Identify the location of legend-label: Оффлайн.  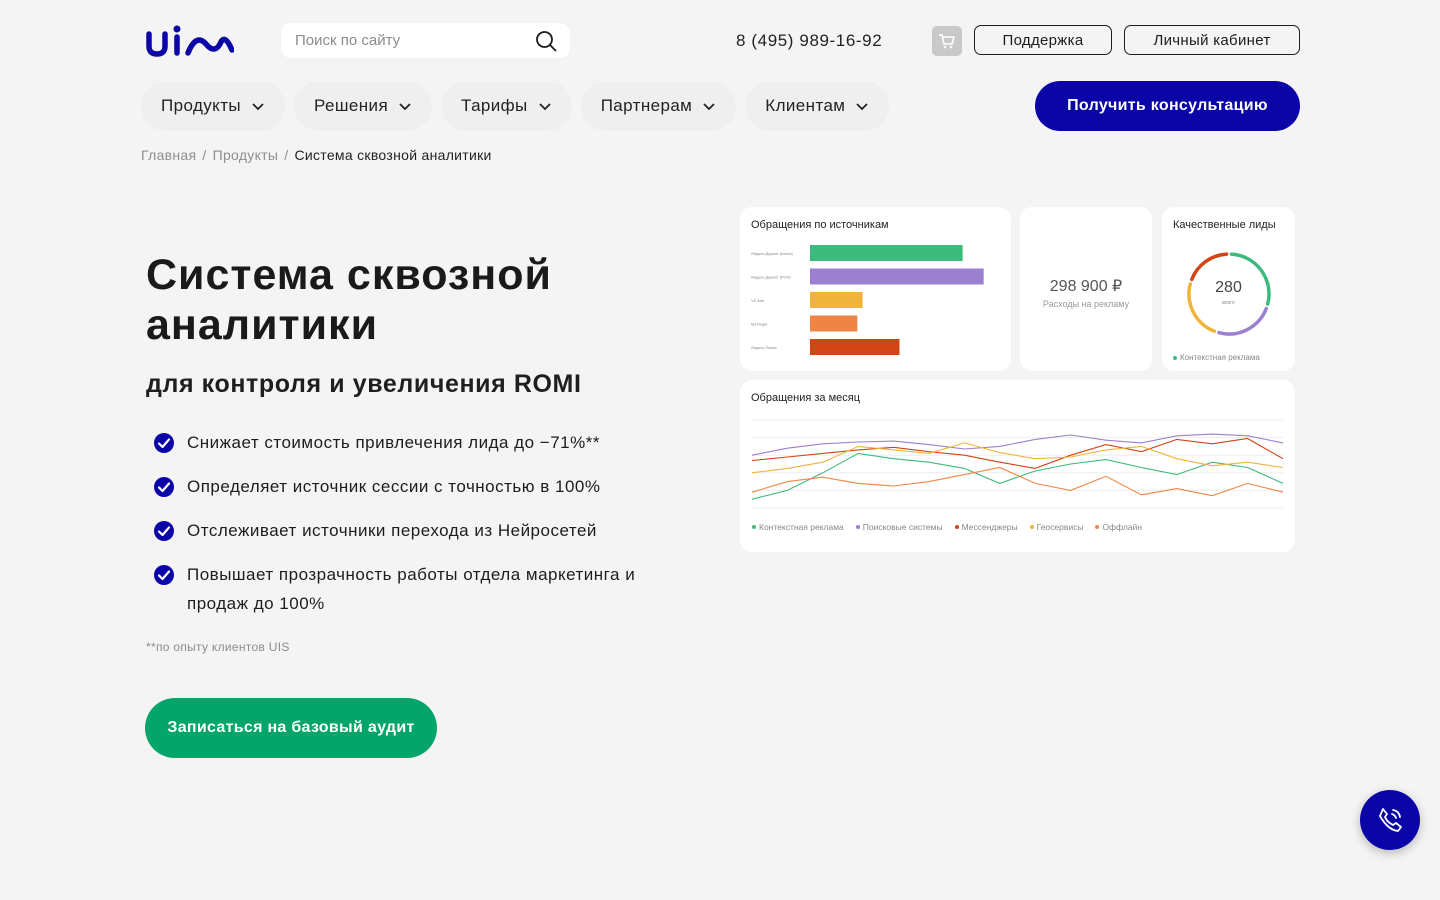
(1122, 527).